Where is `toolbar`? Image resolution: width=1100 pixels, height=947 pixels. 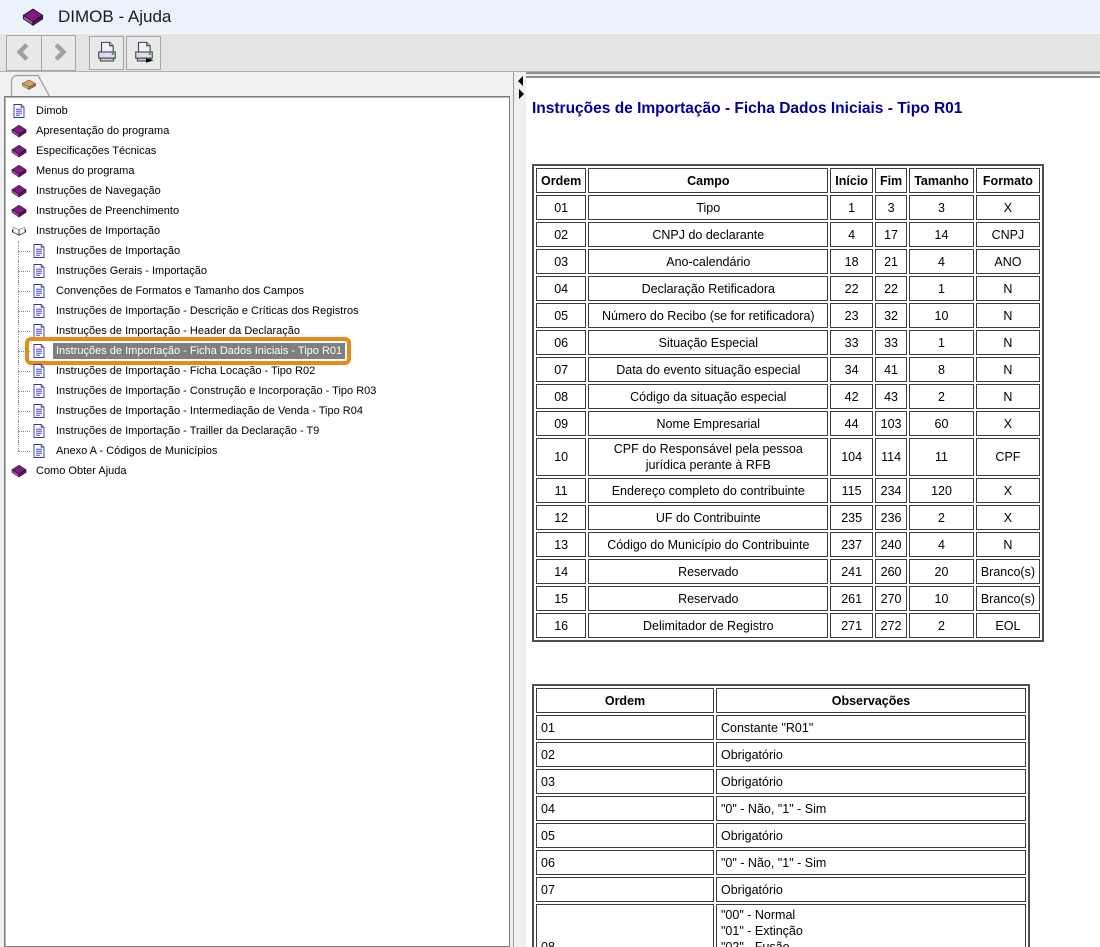
toolbar is located at coordinates (550, 52).